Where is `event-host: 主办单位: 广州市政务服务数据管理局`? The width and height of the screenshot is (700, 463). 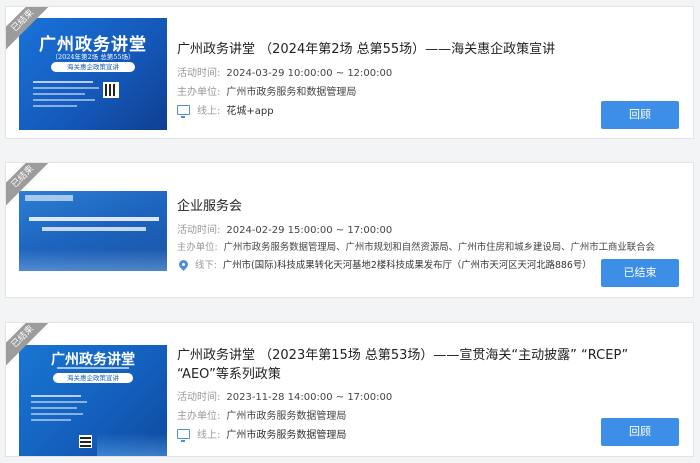 event-host: 主办单位: 广州市政务服务数据管理局 is located at coordinates (261, 414).